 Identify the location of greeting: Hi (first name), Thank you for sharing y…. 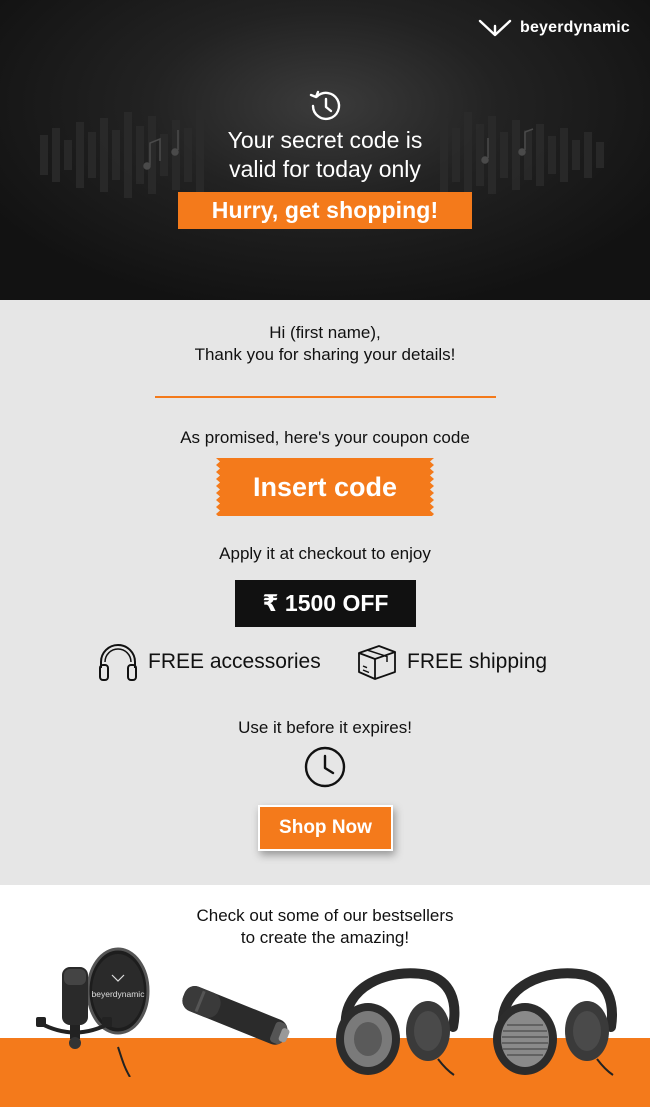
(325, 344).